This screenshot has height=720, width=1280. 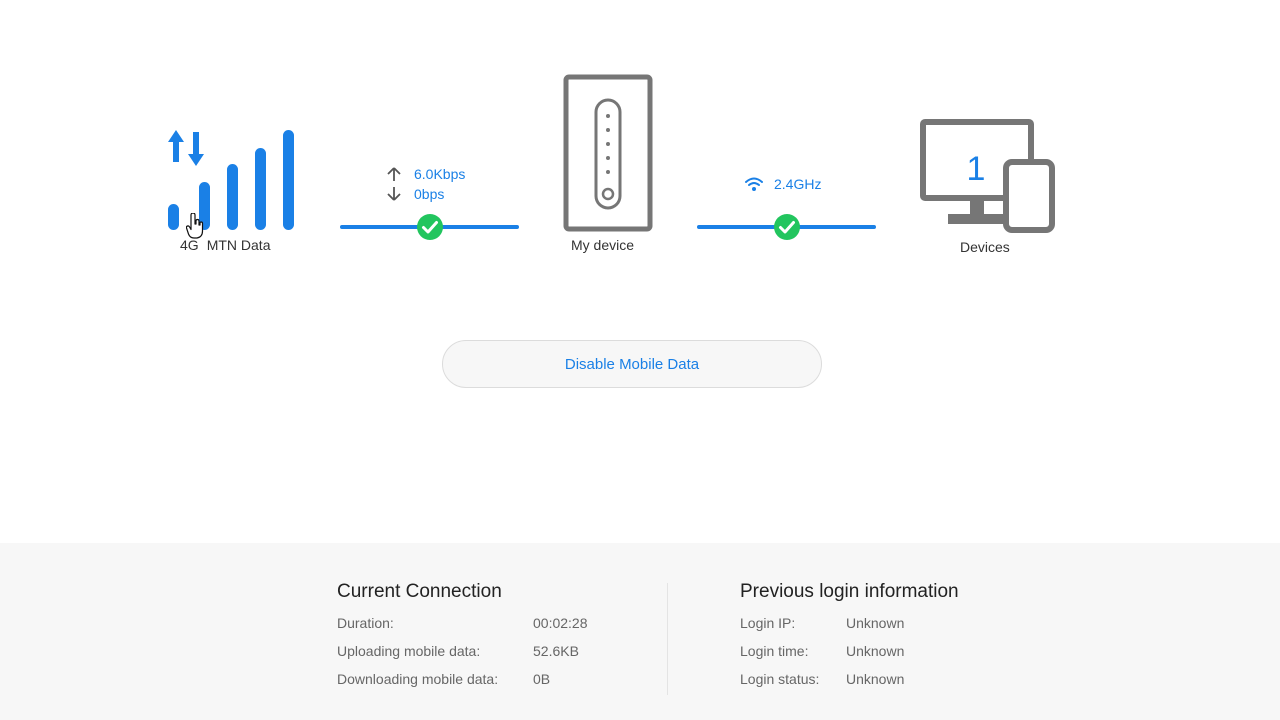 What do you see at coordinates (976, 169) in the screenshot?
I see `devices-count: 1` at bounding box center [976, 169].